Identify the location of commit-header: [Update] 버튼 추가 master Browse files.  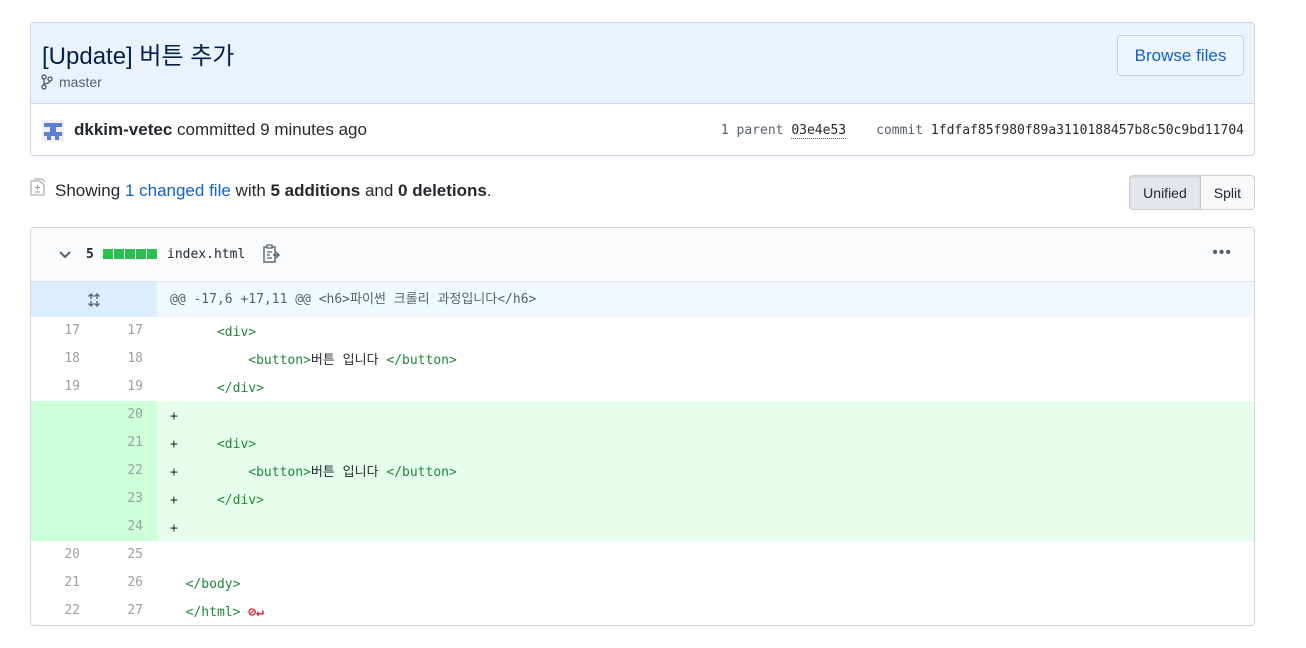
(642, 63).